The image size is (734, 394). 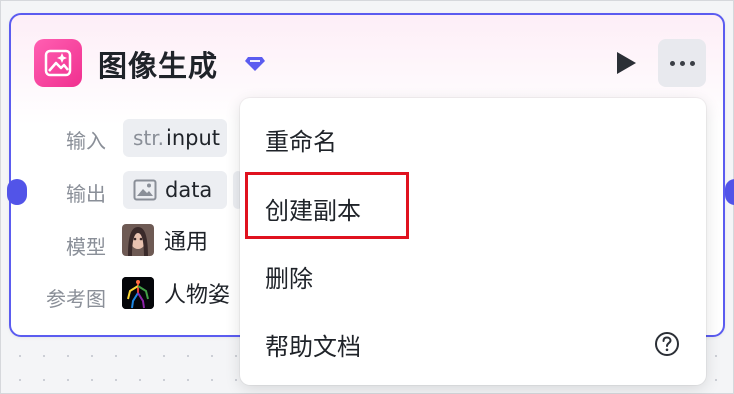 I want to click on menu-item-label: 帮助文档, so click(x=313, y=346).